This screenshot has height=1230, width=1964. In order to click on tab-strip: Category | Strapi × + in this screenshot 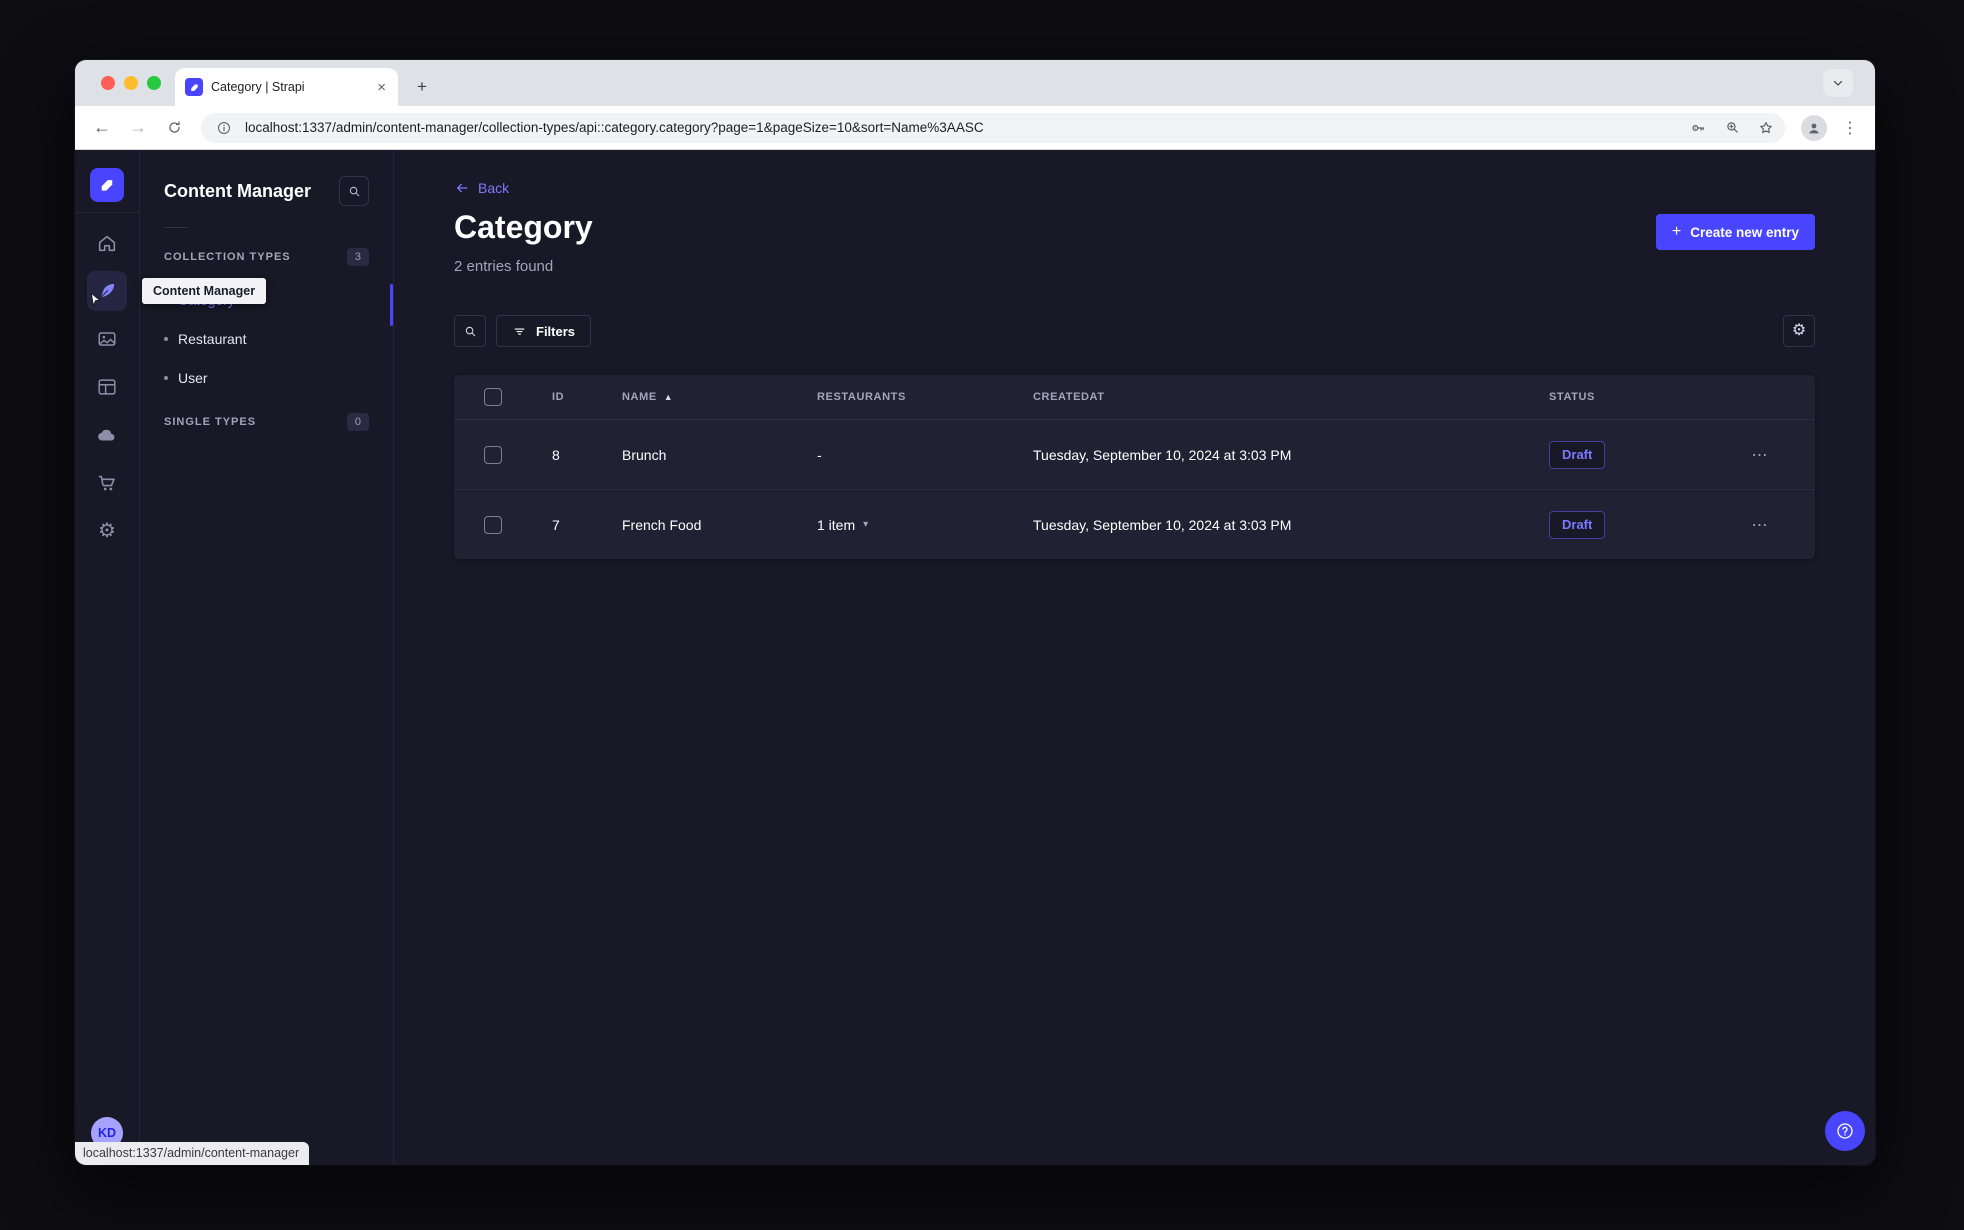, I will do `click(975, 83)`.